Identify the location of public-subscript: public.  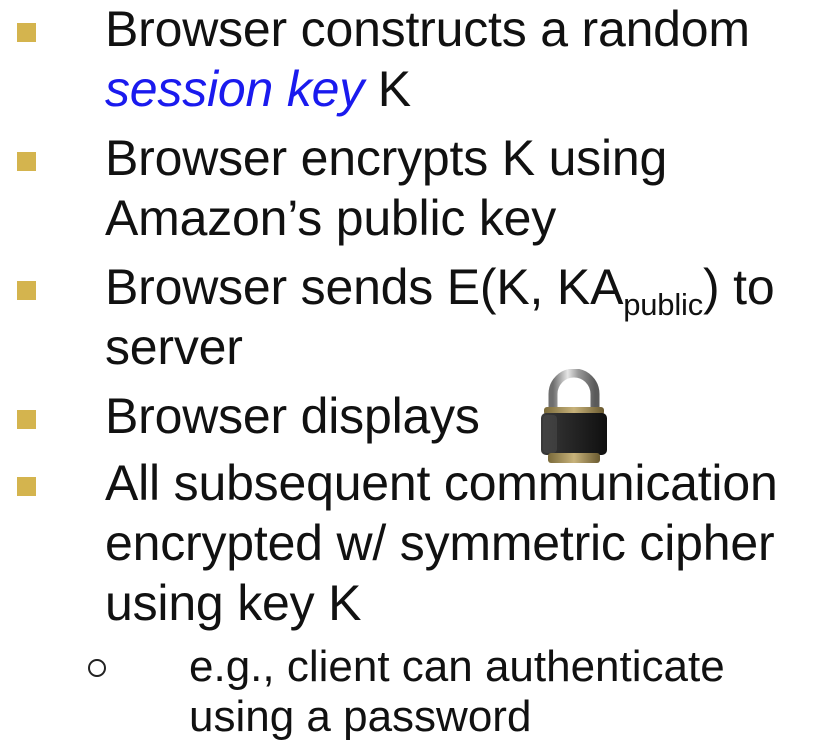
(663, 304).